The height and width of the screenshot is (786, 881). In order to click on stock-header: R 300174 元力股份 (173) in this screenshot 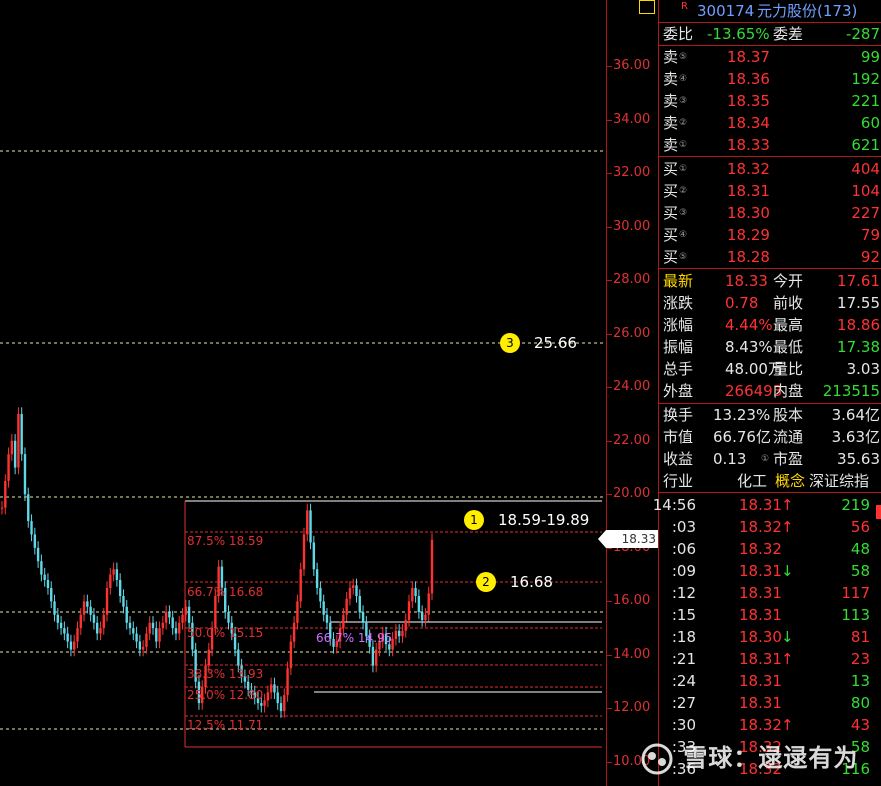, I will do `click(772, 11)`.